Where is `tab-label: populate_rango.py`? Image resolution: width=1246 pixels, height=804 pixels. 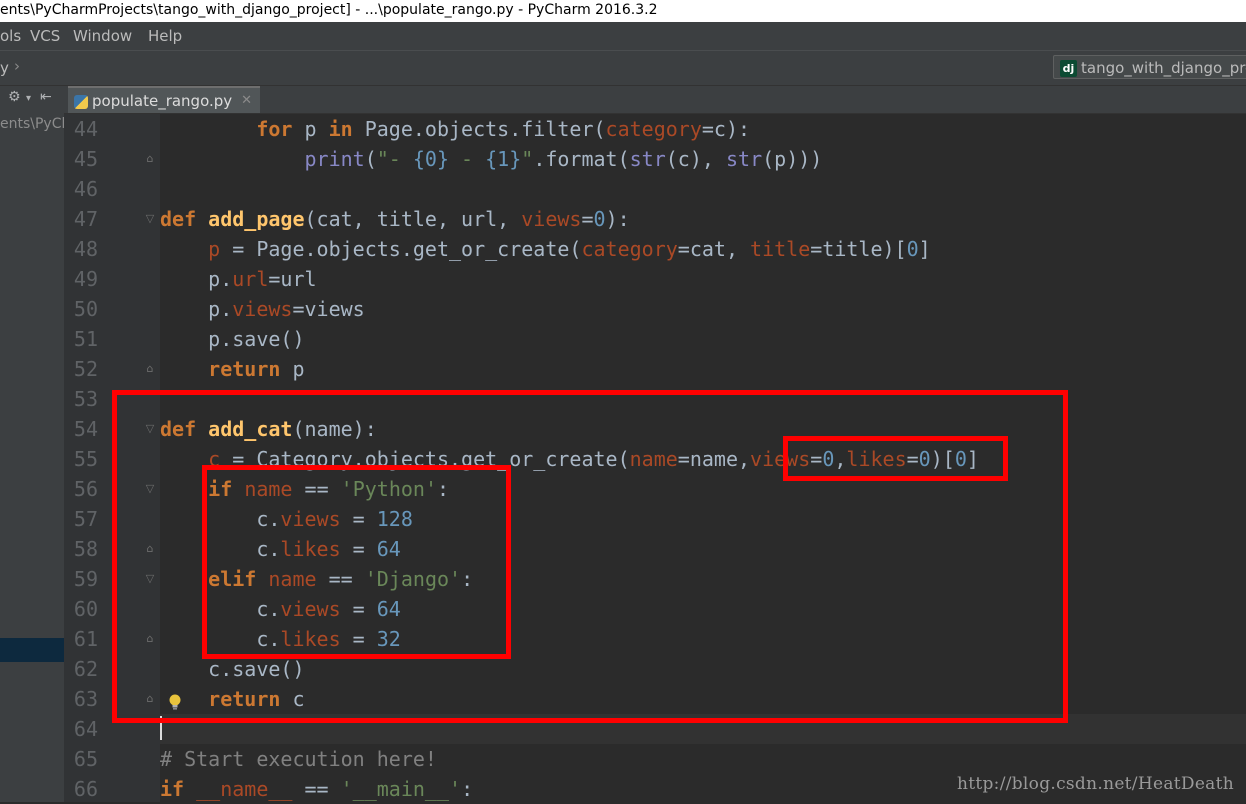
tab-label: populate_rango.py is located at coordinates (162, 101).